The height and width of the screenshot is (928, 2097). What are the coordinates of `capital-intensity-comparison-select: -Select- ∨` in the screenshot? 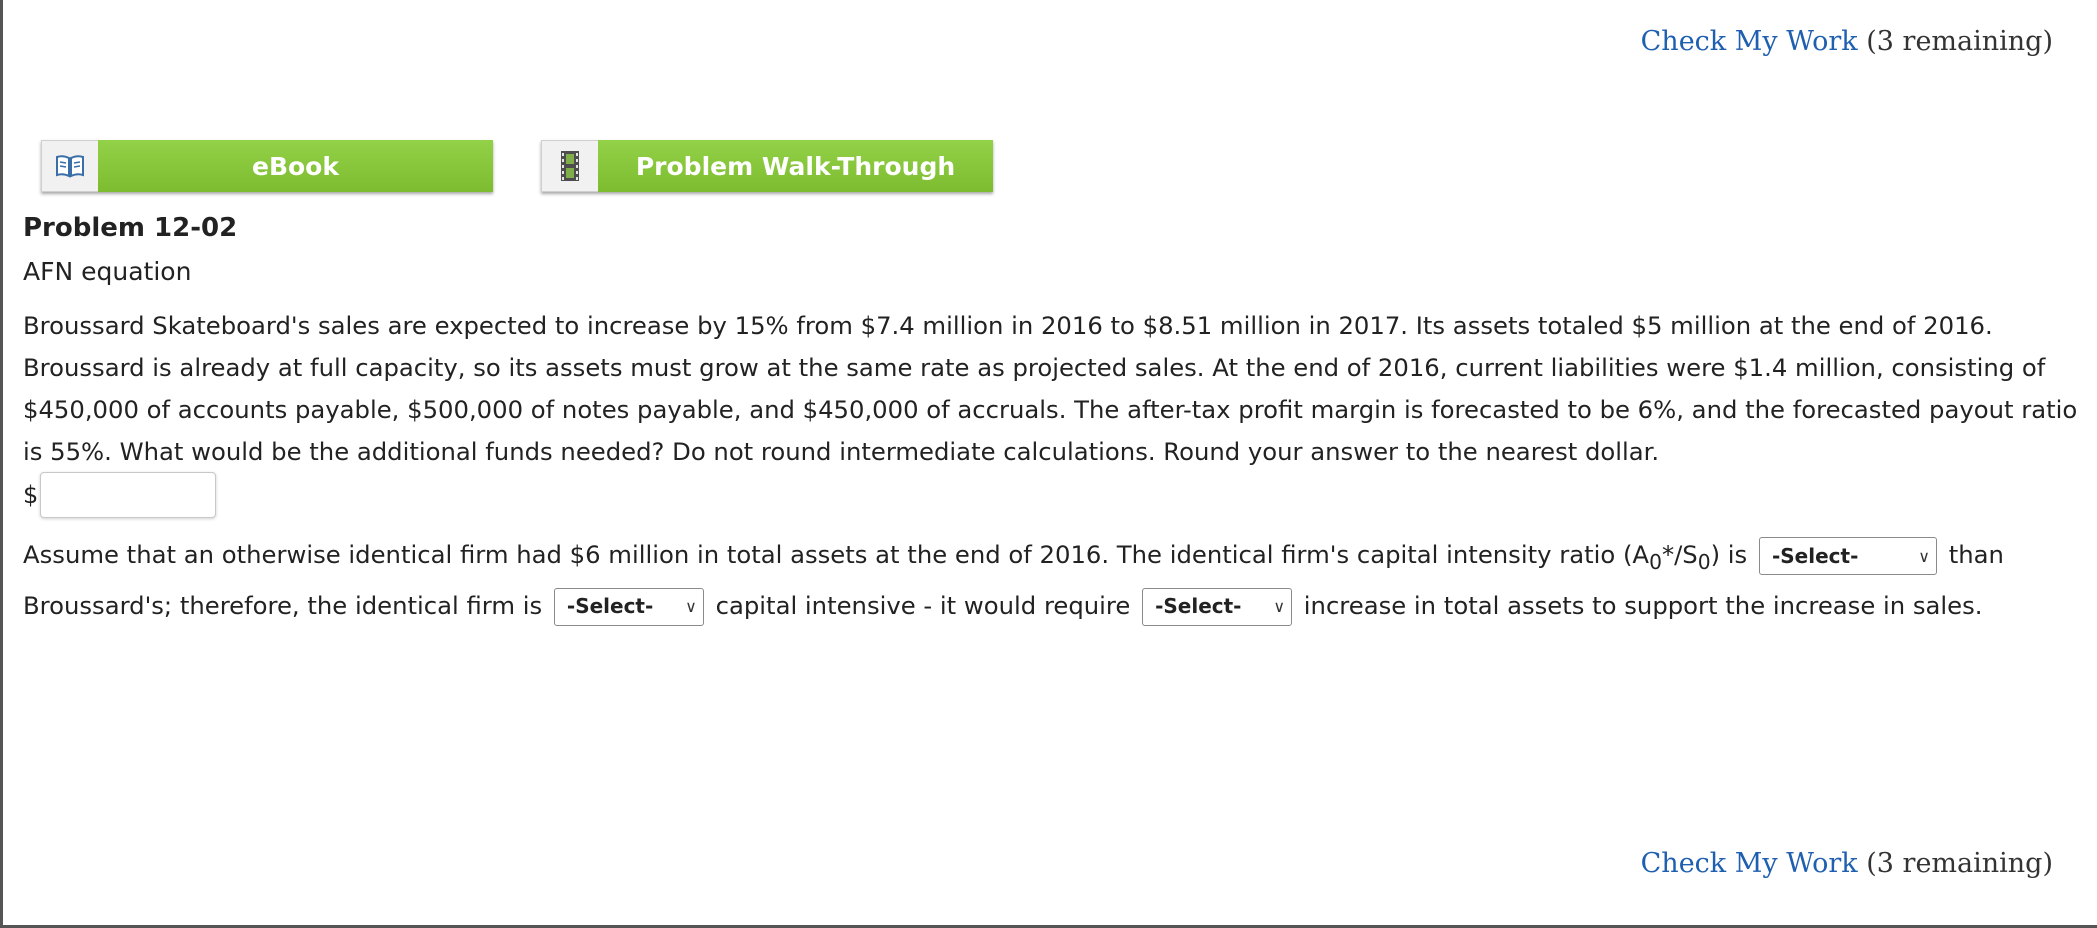 It's located at (1847, 556).